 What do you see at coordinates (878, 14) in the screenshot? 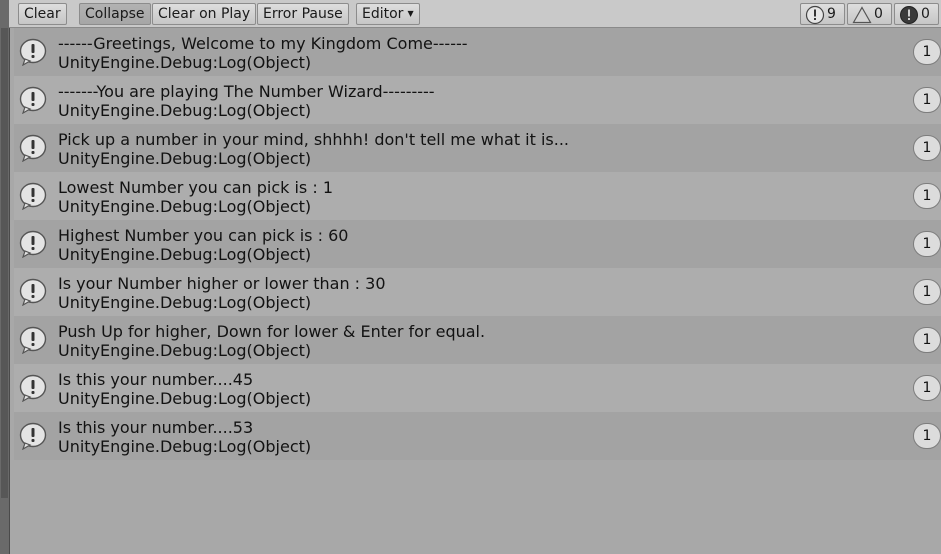
I see `warning-count: 0` at bounding box center [878, 14].